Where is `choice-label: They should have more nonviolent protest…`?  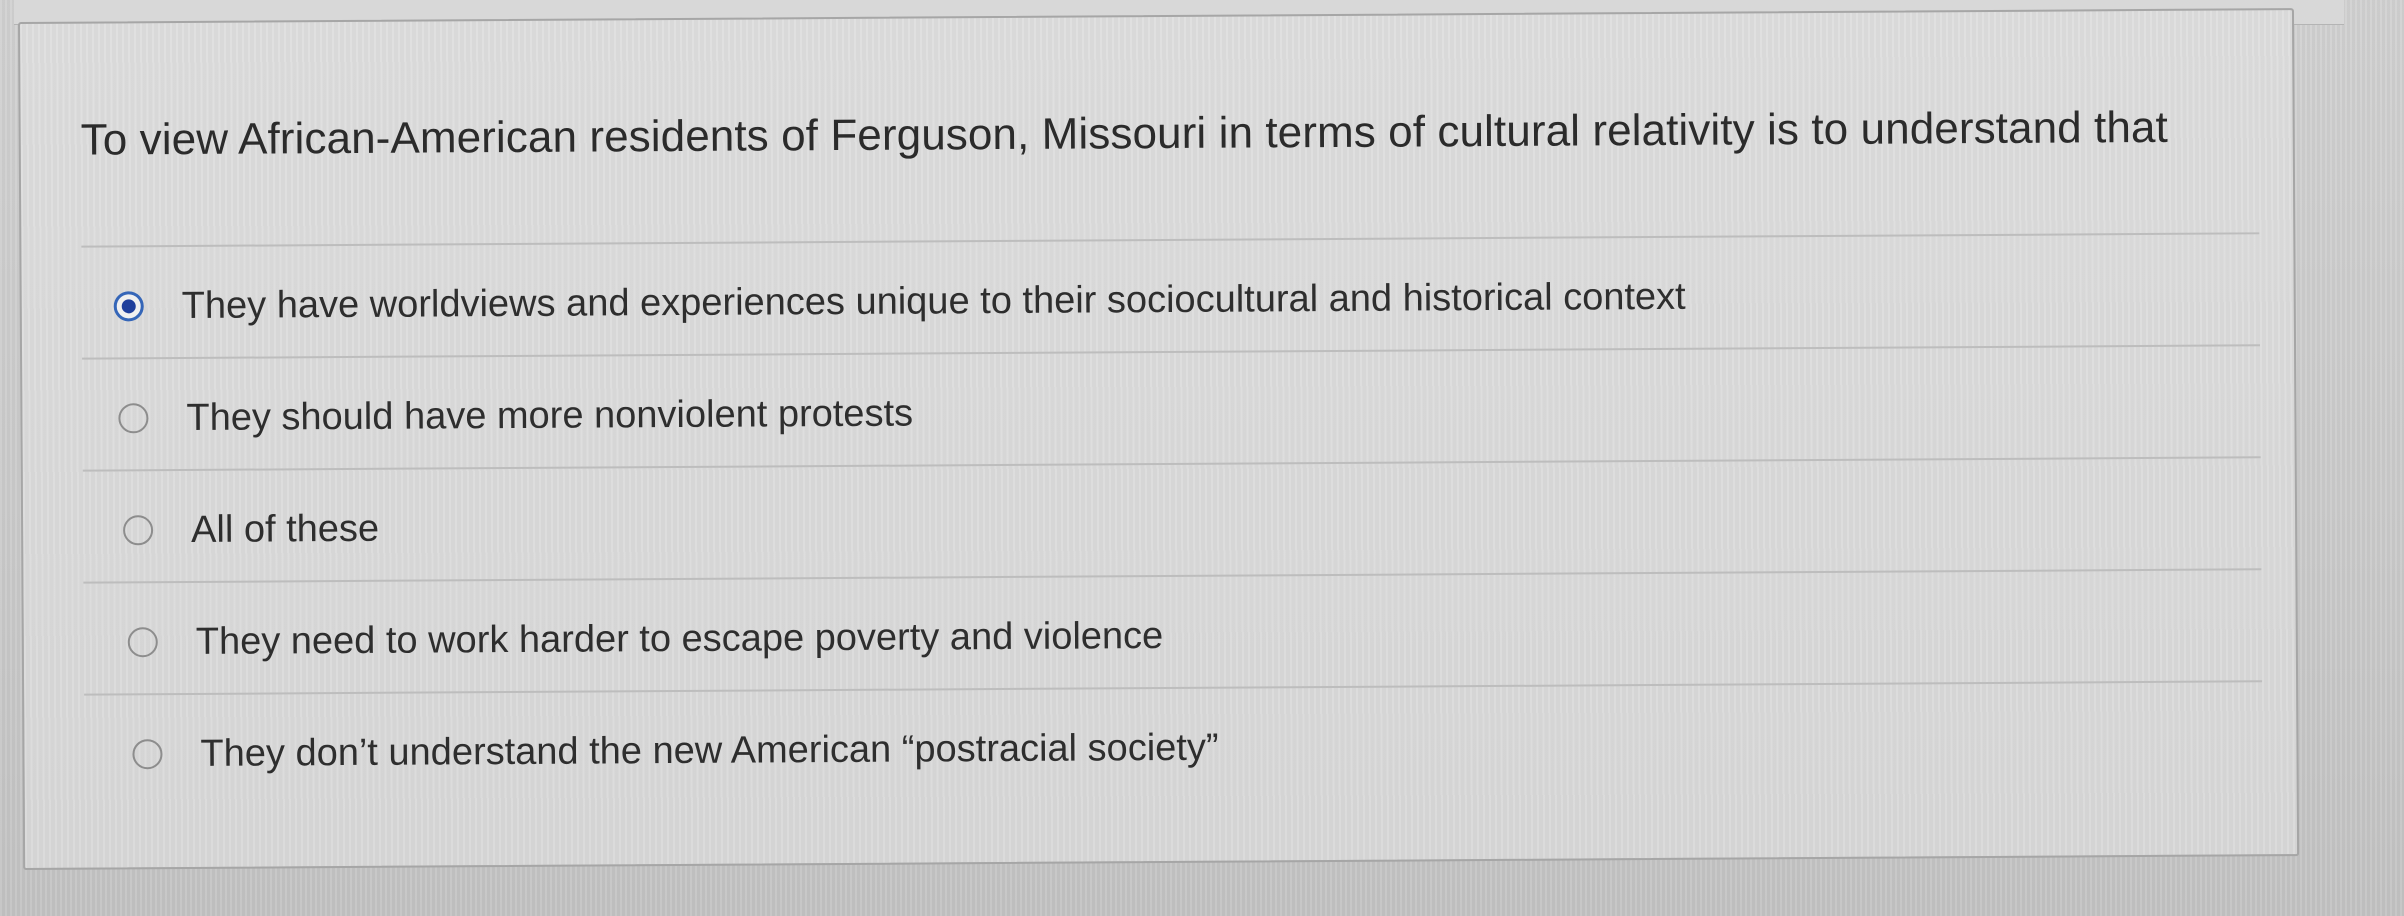
choice-label: They should have more nonviolent protest… is located at coordinates (549, 416).